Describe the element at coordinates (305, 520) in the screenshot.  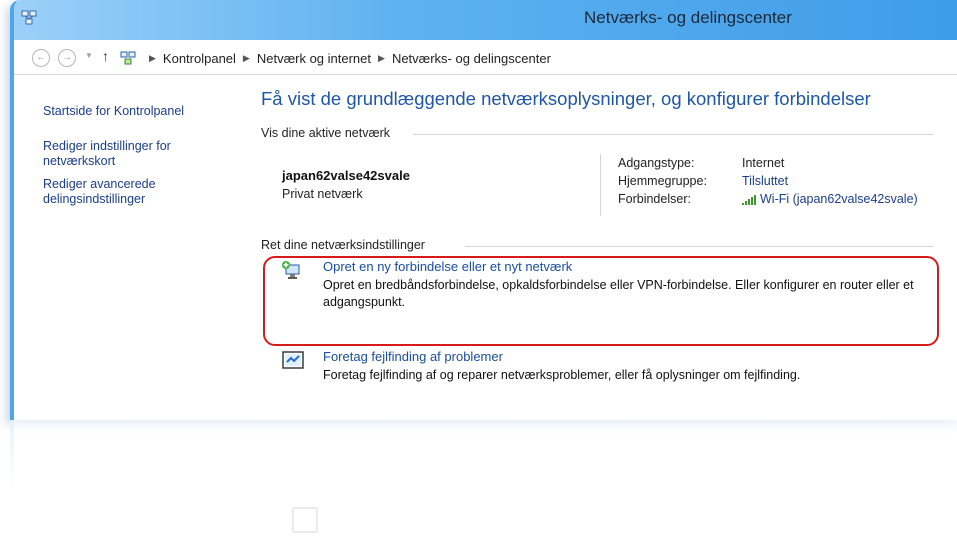
I see `reflected-troubleshoot-icon` at that location.